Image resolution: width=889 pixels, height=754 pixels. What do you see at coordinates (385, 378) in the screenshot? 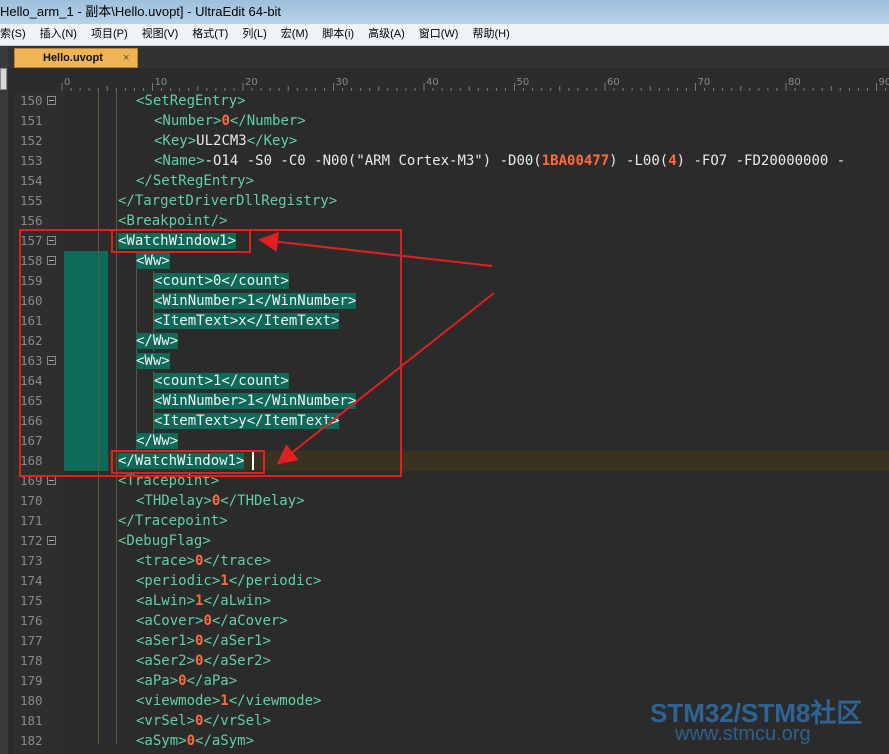
I see `arrow-to-close-tag` at bounding box center [385, 378].